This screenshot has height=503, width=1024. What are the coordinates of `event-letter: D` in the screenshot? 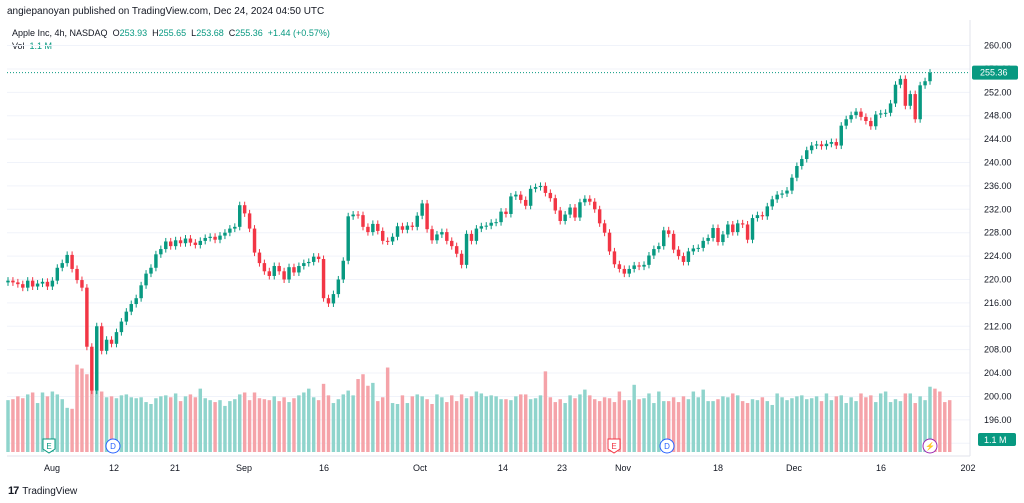 It's located at (667, 446).